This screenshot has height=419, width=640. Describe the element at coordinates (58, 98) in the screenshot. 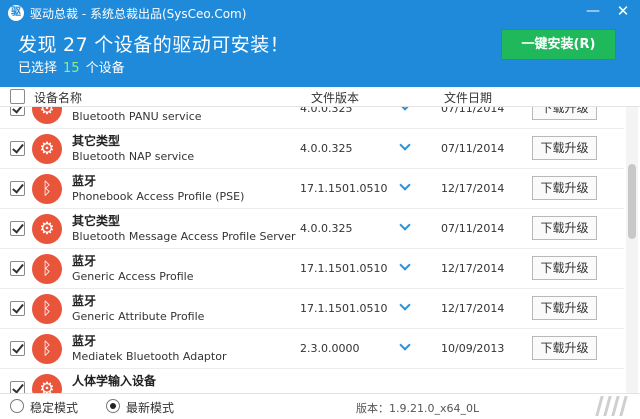

I see `column-device-name: 设备名称` at that location.